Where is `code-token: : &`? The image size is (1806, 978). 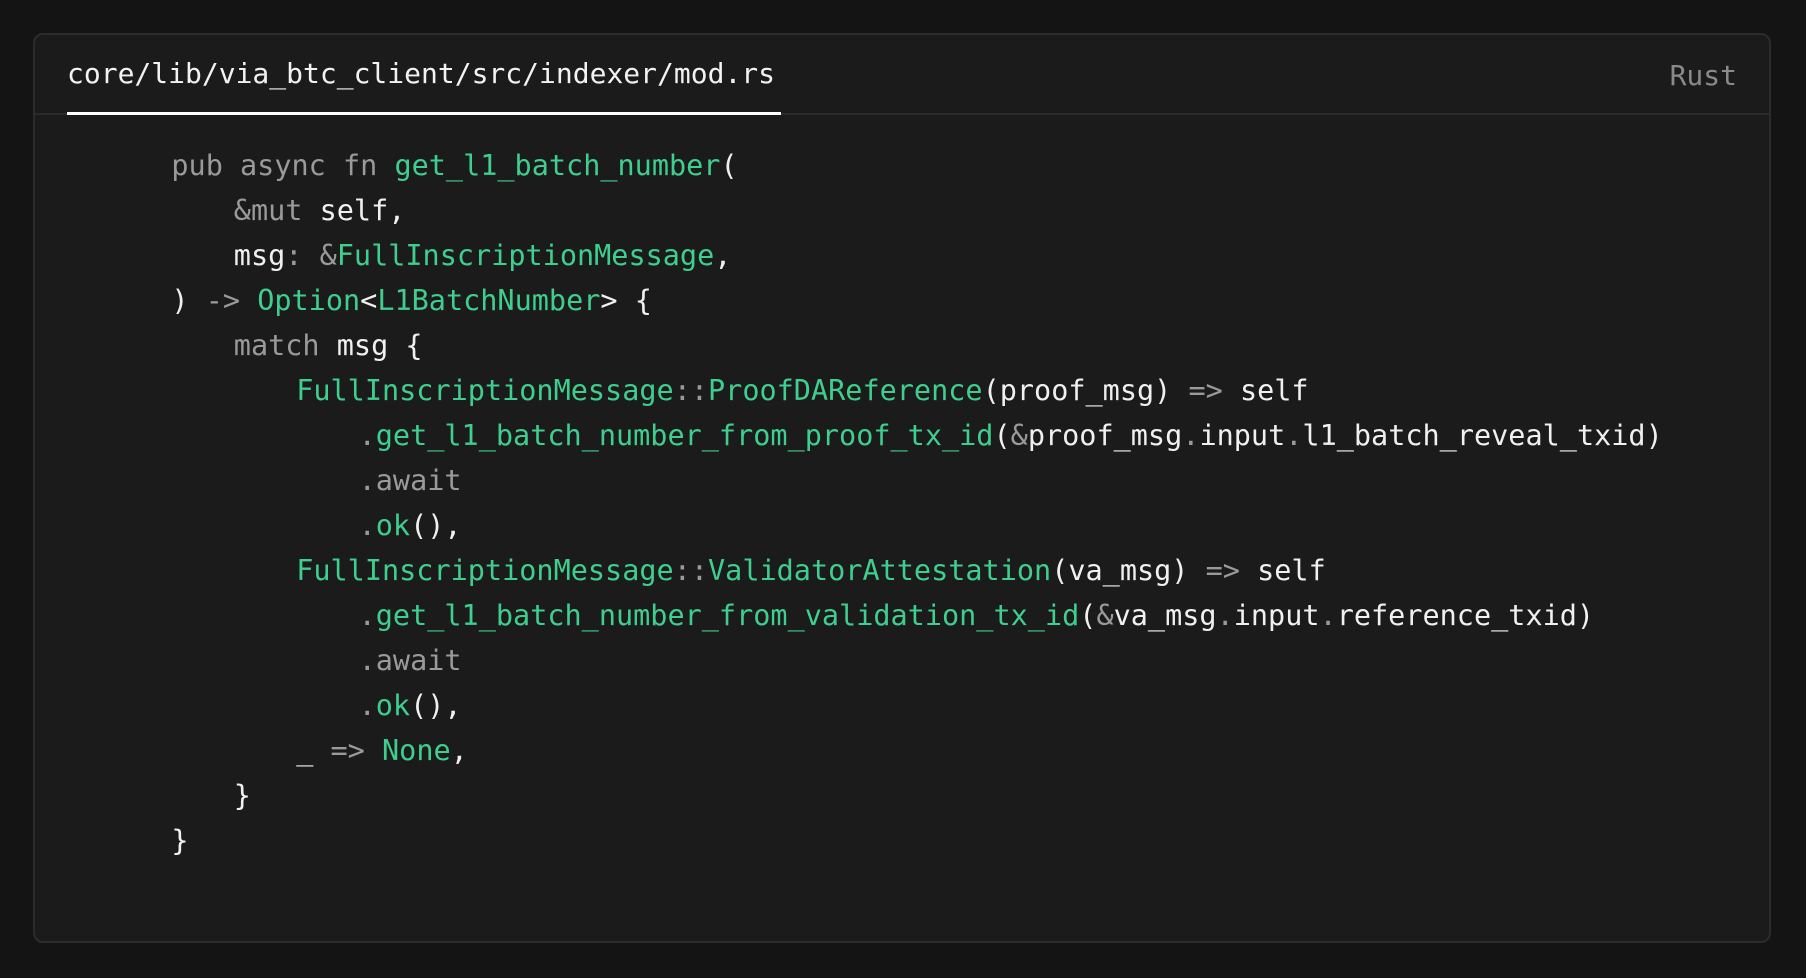
code-token: : & is located at coordinates (311, 255).